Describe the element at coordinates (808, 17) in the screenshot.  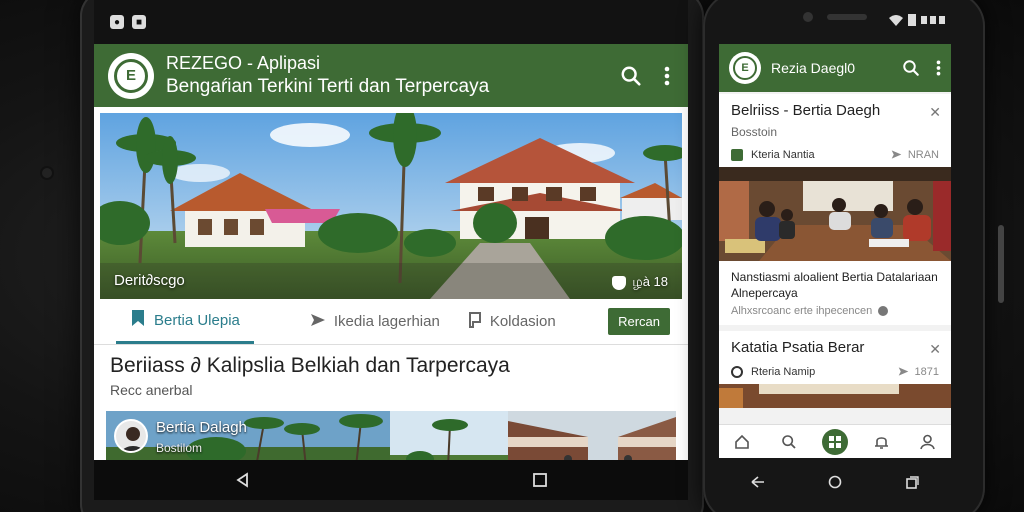
I see `phone-camera` at that location.